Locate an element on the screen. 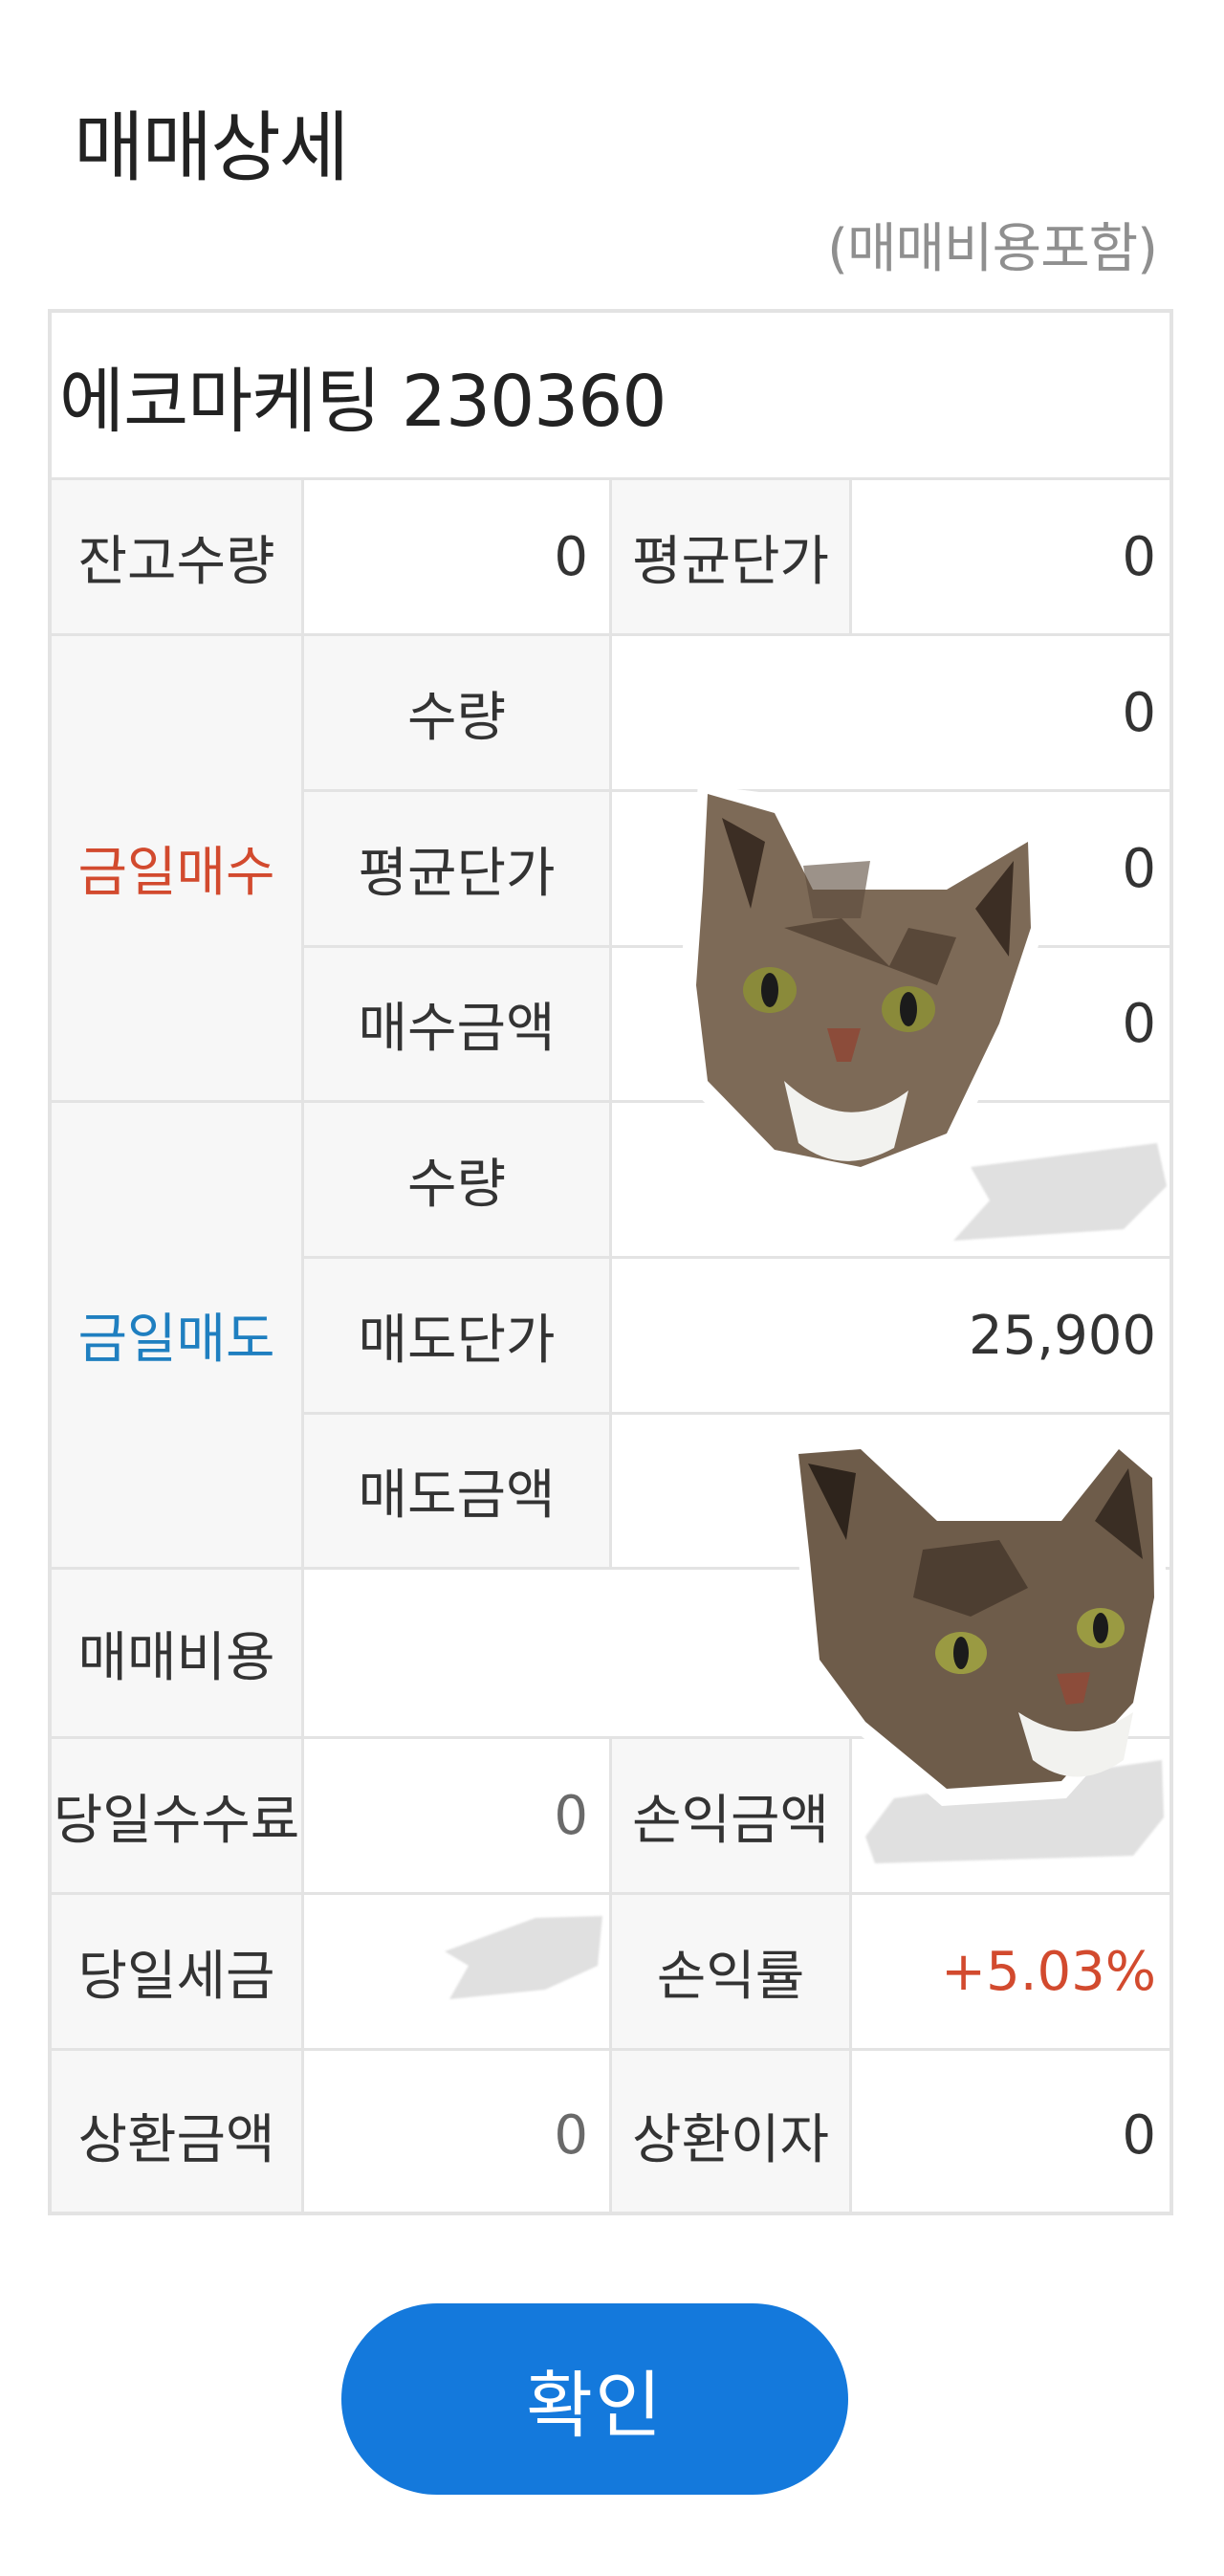 This screenshot has height=2576, width=1224. tax-label: 당일세금 is located at coordinates (178, 1973).